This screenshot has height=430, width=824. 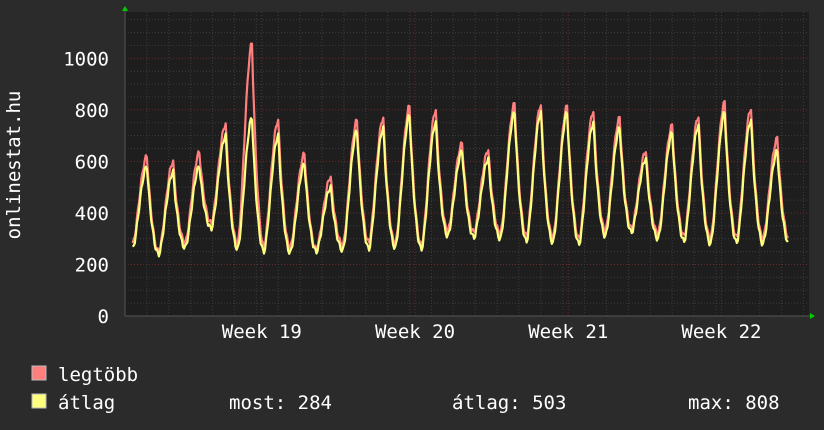 I want to click on stat-average: átlag: 503, so click(x=509, y=403).